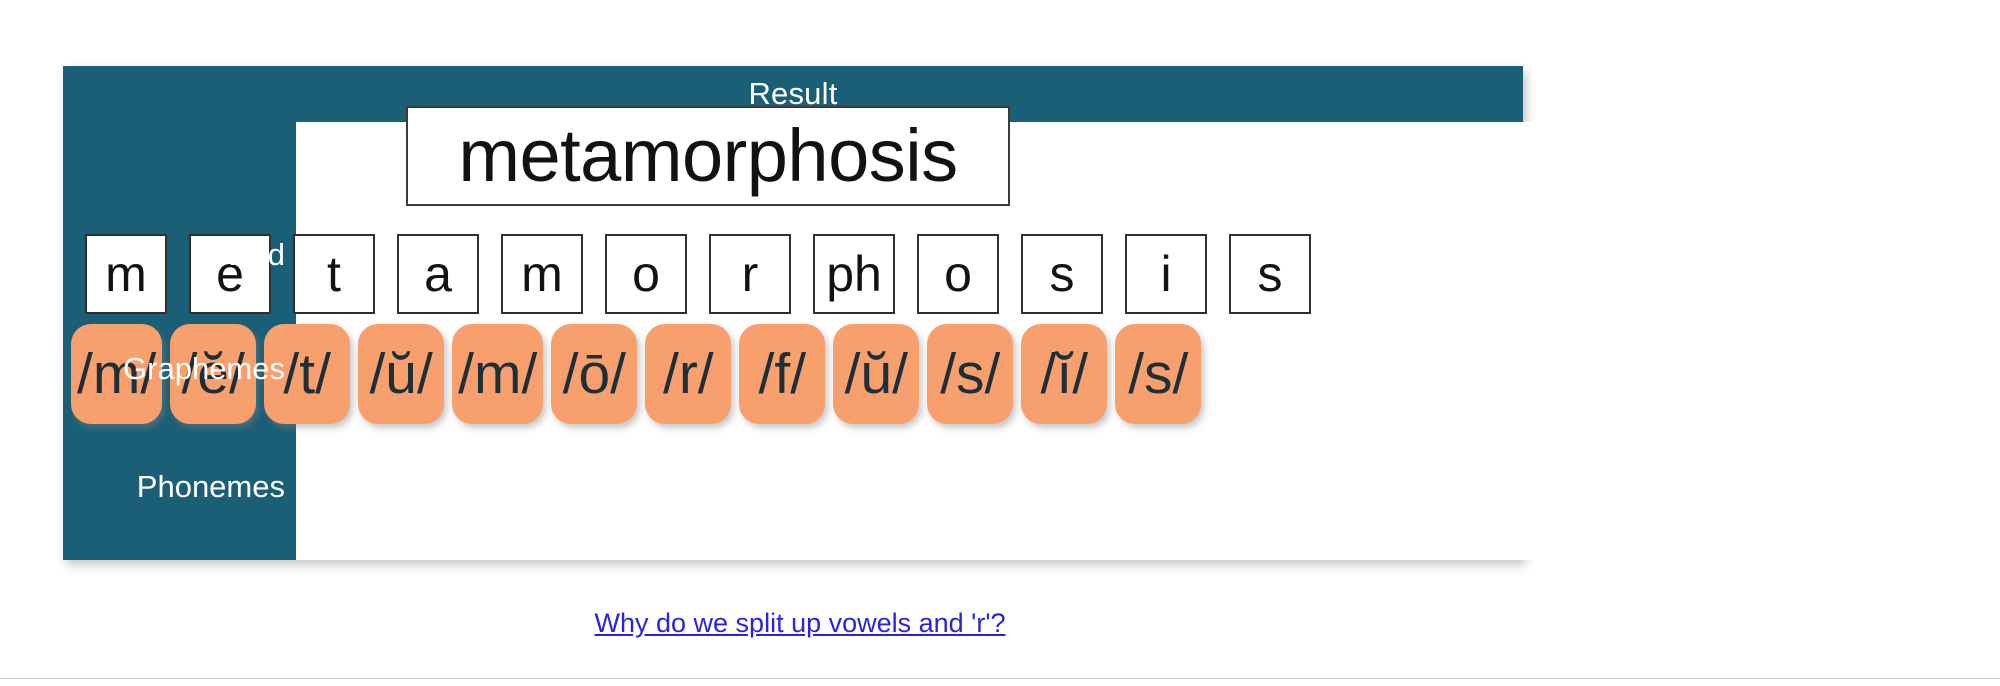 The height and width of the screenshot is (686, 2000). I want to click on row-label-word: Word, so click(248, 254).